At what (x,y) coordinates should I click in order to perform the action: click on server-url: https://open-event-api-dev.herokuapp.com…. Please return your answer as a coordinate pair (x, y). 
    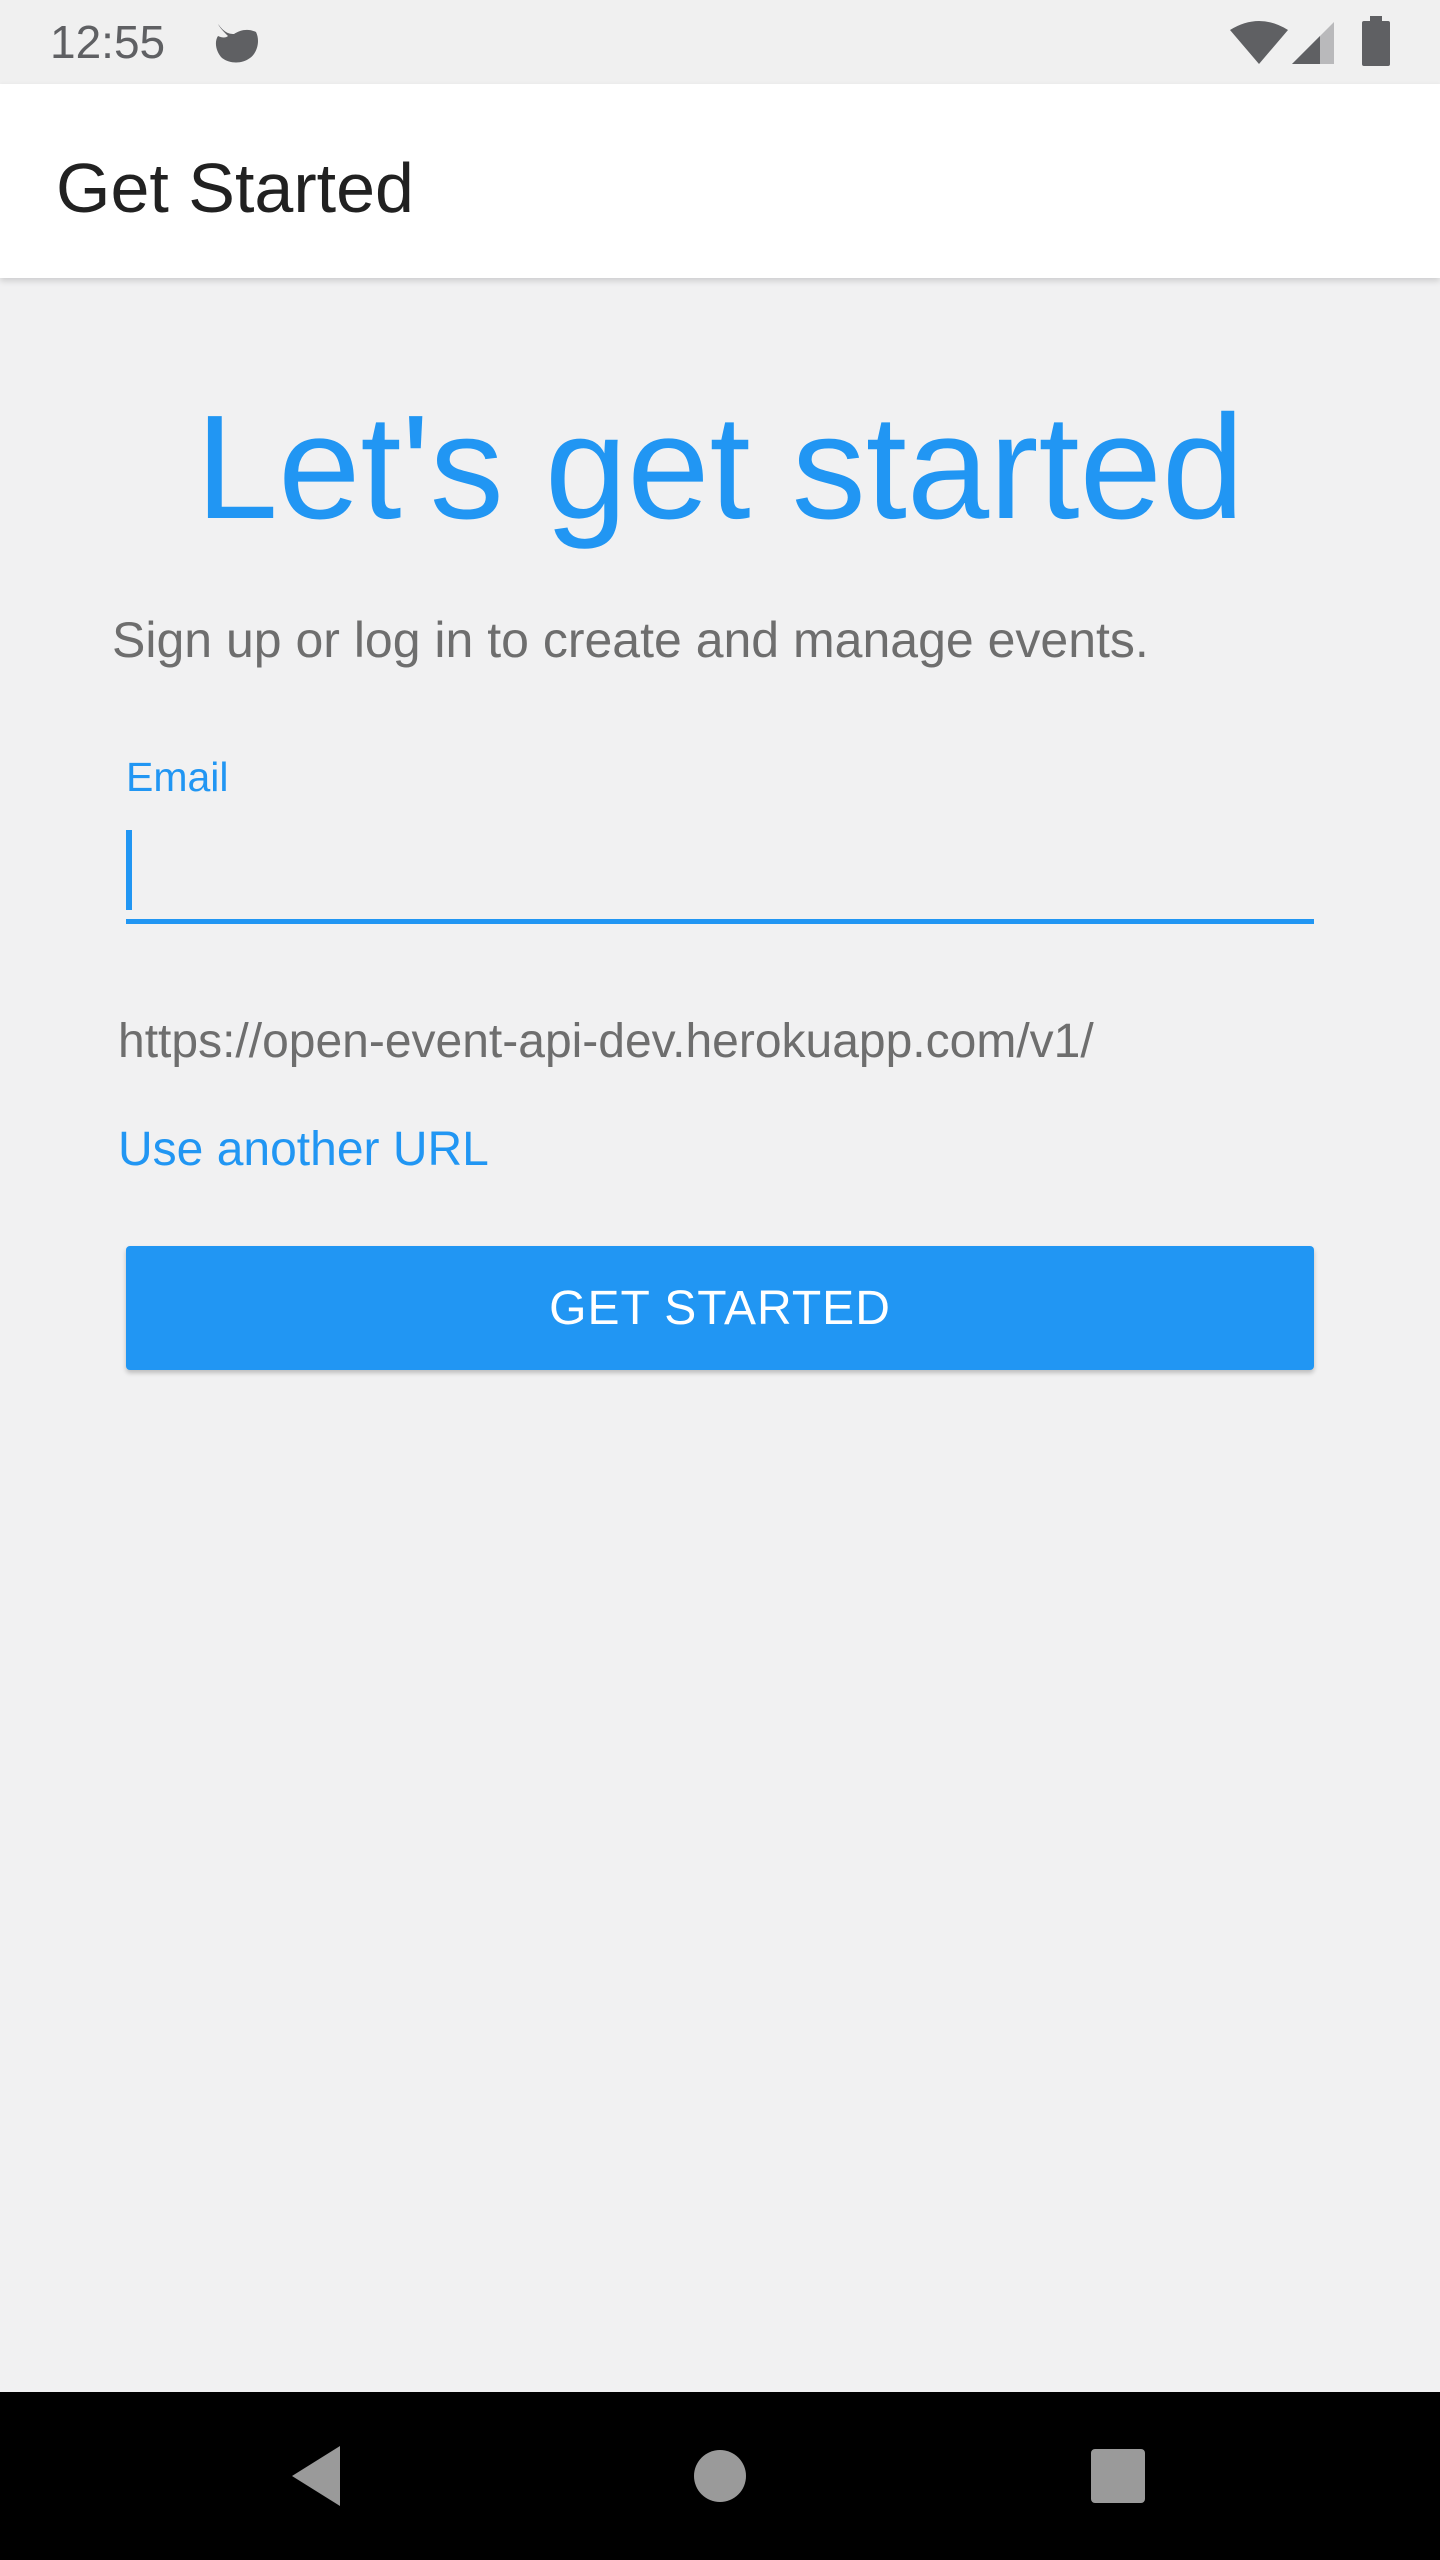
    Looking at the image, I should click on (606, 1041).